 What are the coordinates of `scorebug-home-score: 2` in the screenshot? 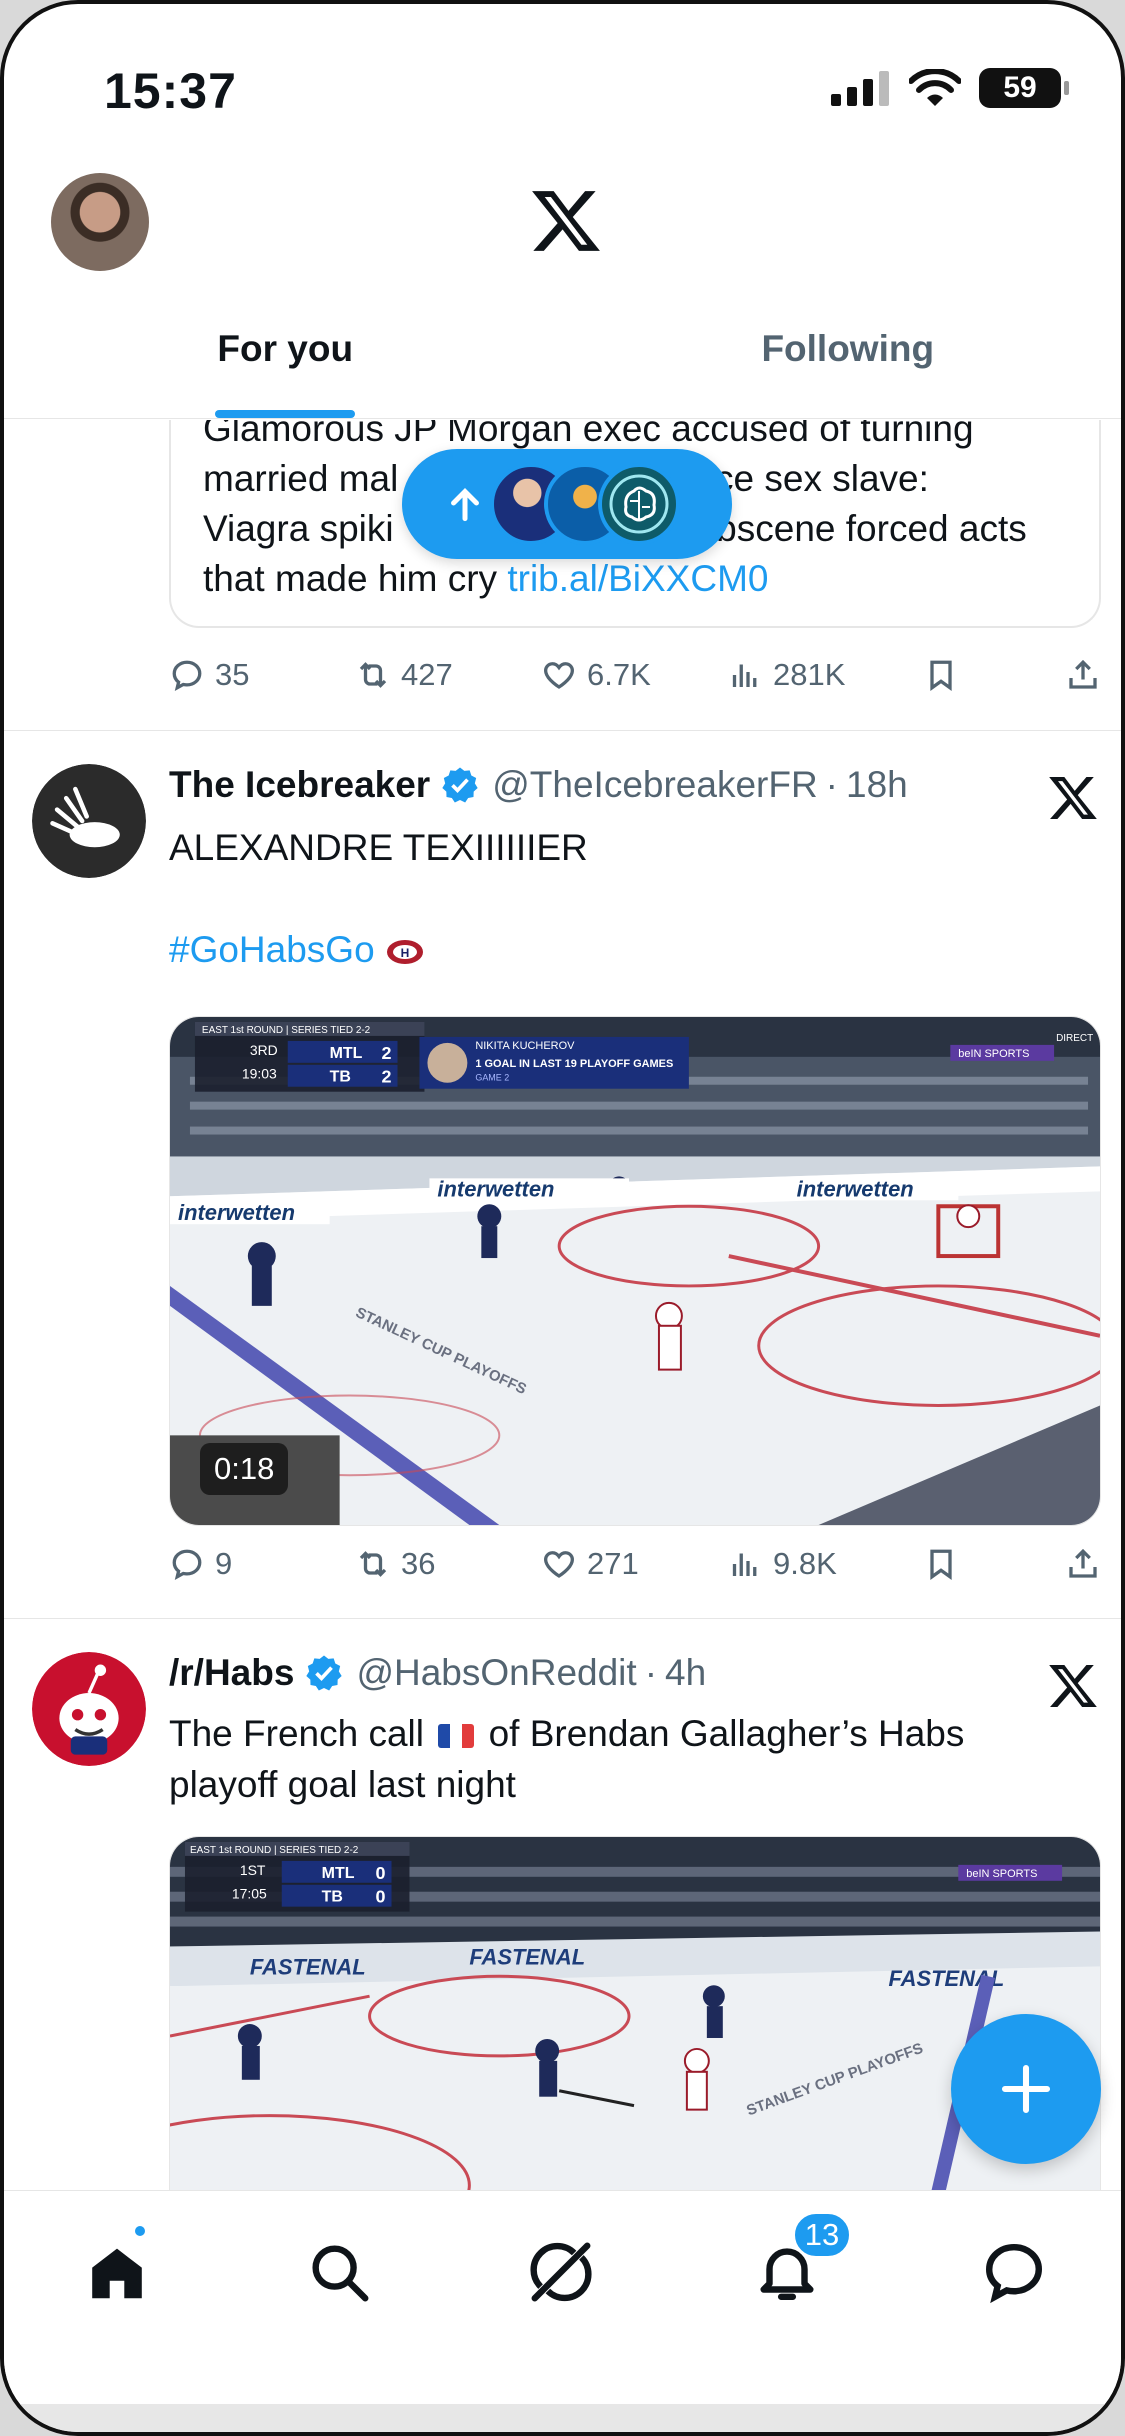 It's located at (387, 1053).